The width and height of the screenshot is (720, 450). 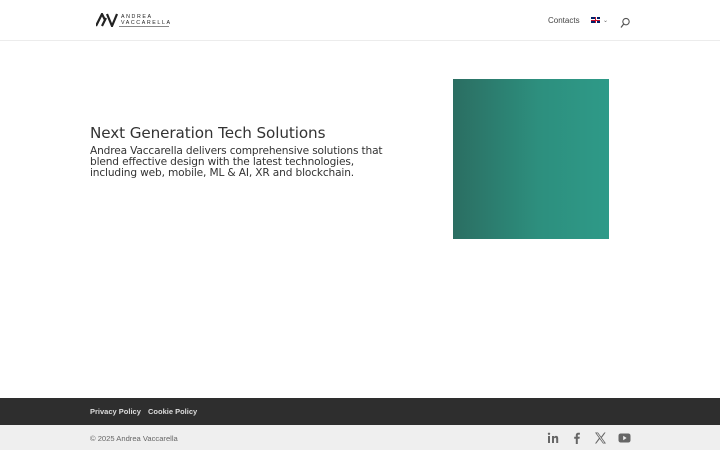 I want to click on footer-bottom-bar: © 2025 Andrea Vaccarella, so click(x=360, y=437).